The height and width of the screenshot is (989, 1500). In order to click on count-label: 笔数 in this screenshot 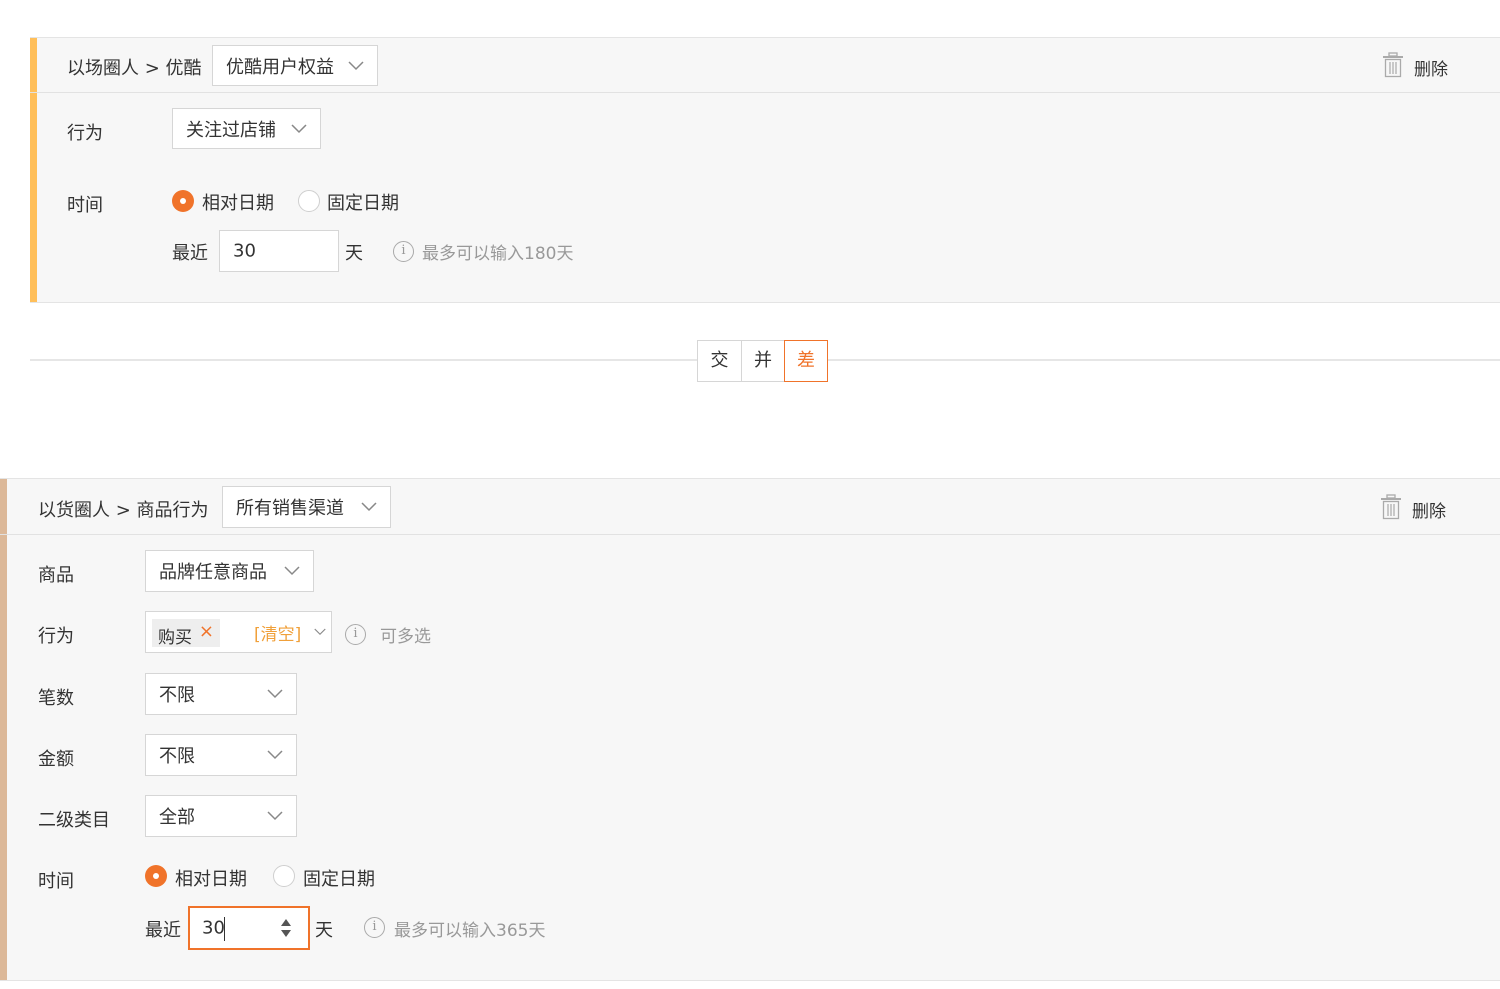, I will do `click(56, 698)`.